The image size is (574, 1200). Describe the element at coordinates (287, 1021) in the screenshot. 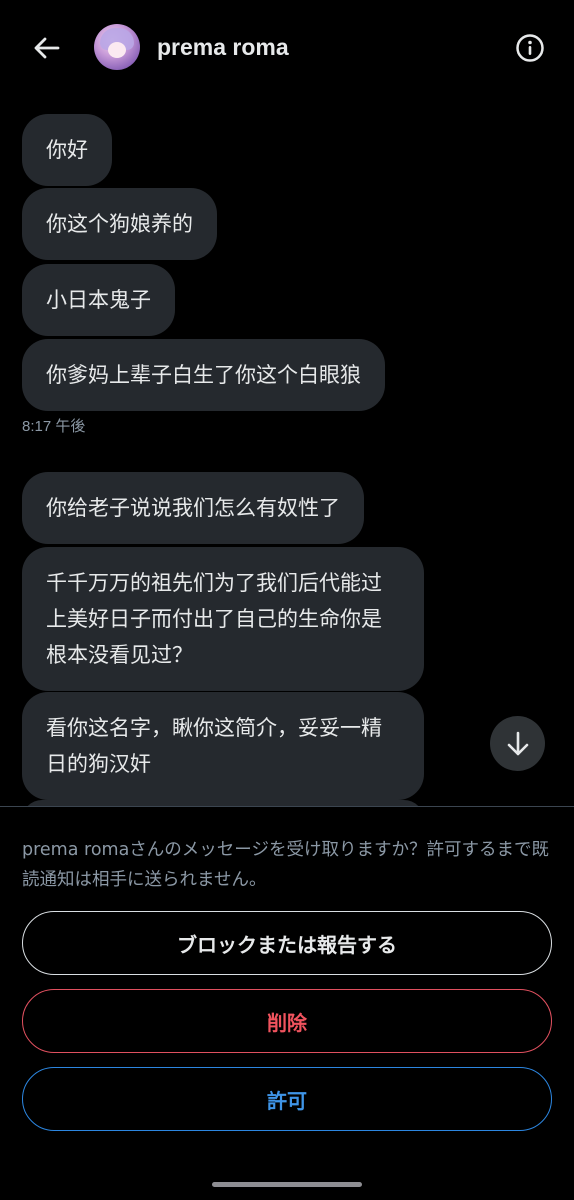

I see `delete-button: 削除` at that location.